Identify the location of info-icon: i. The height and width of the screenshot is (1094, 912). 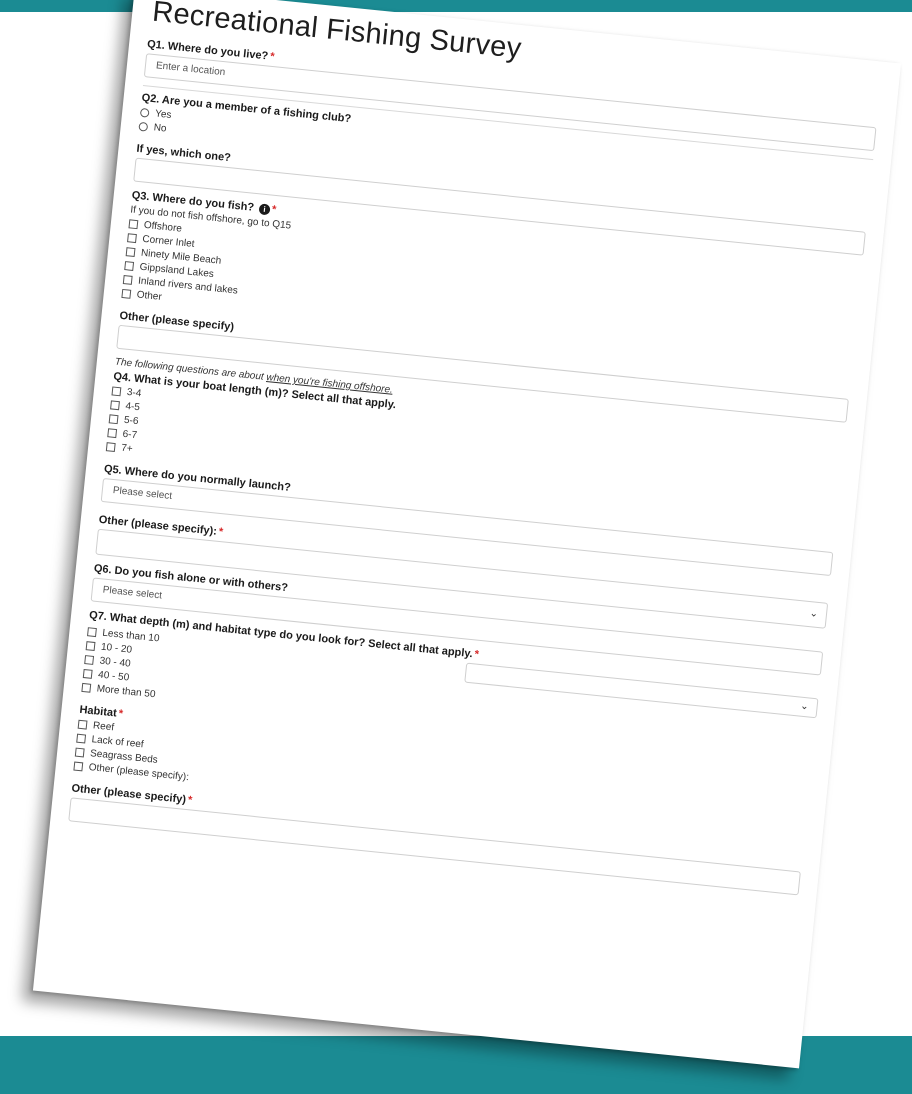
(264, 209).